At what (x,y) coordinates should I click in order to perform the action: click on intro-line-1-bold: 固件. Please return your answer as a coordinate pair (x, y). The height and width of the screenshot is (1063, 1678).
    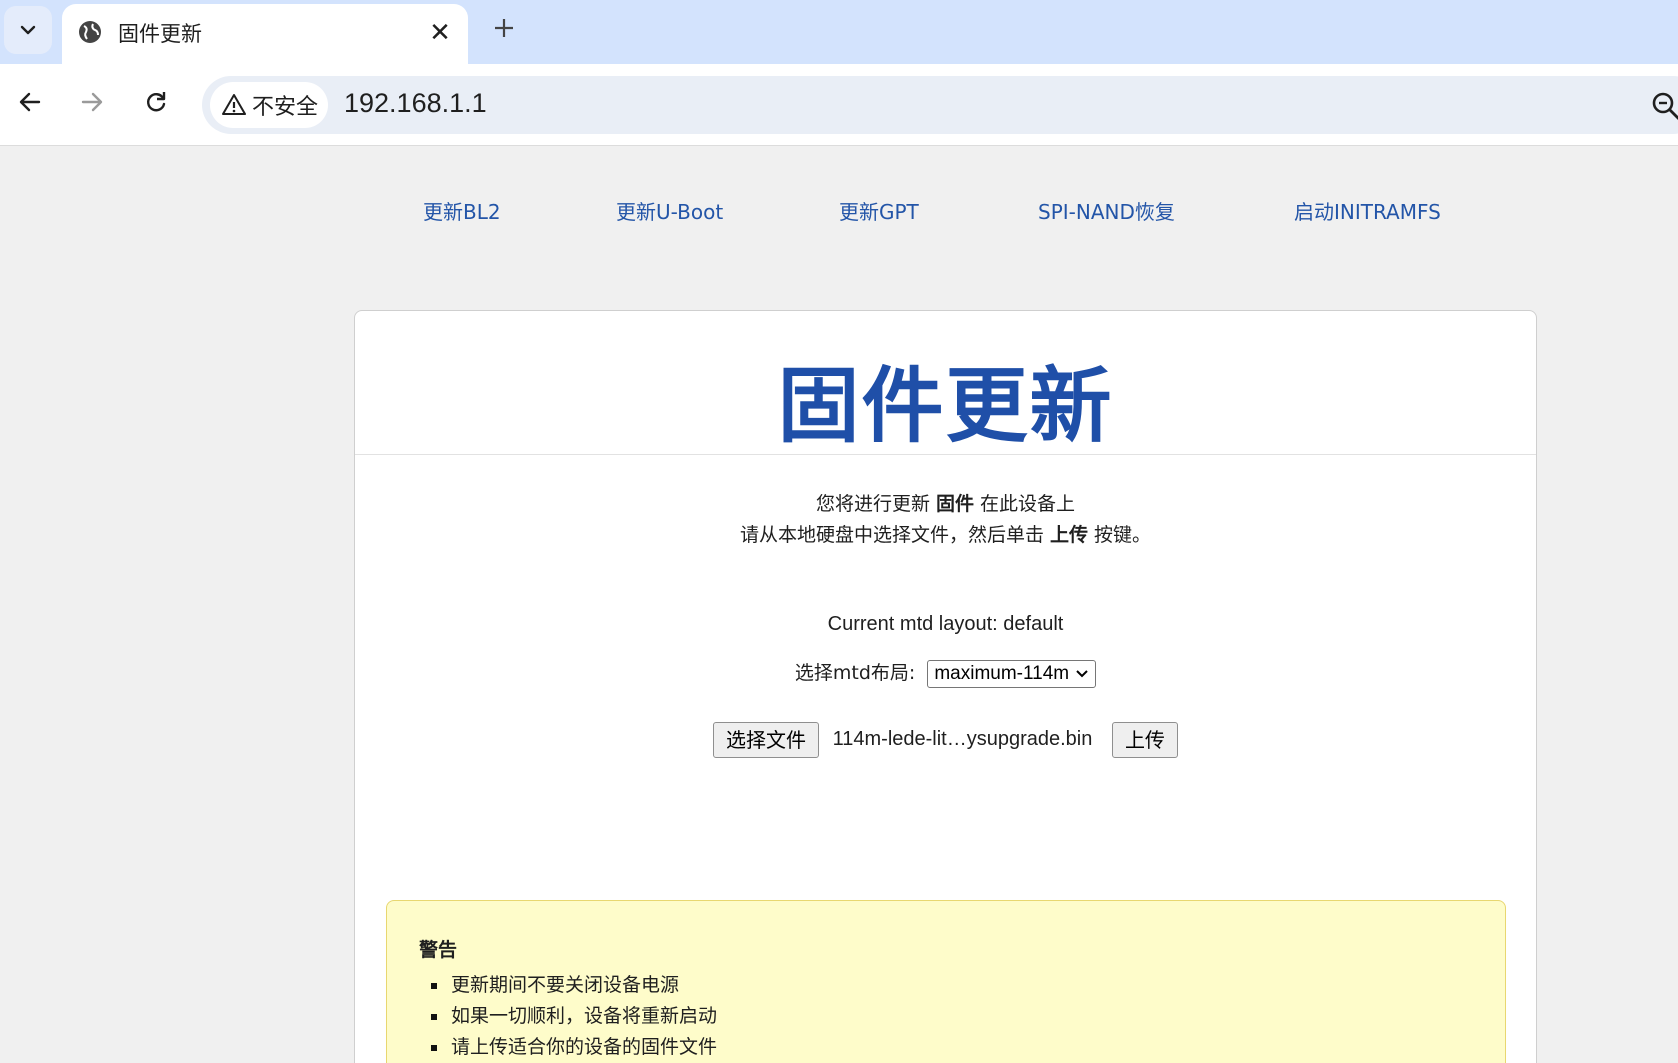
    Looking at the image, I should click on (954, 504).